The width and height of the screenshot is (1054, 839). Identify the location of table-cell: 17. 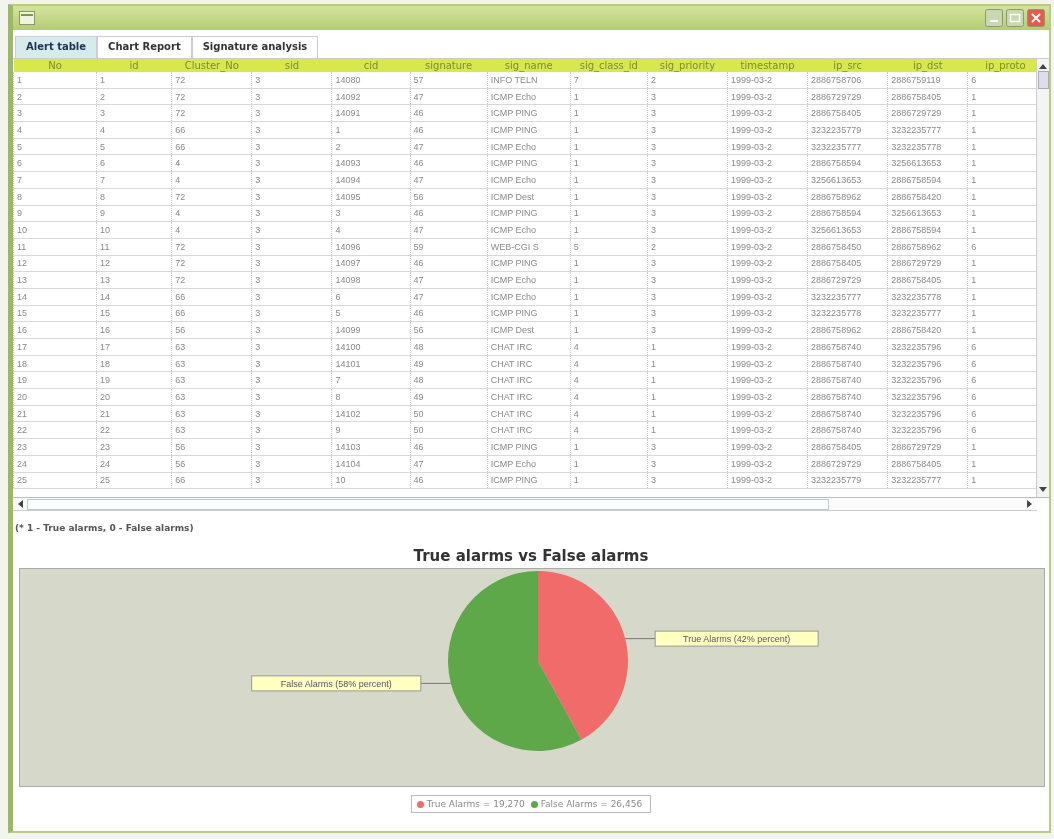
(134, 347).